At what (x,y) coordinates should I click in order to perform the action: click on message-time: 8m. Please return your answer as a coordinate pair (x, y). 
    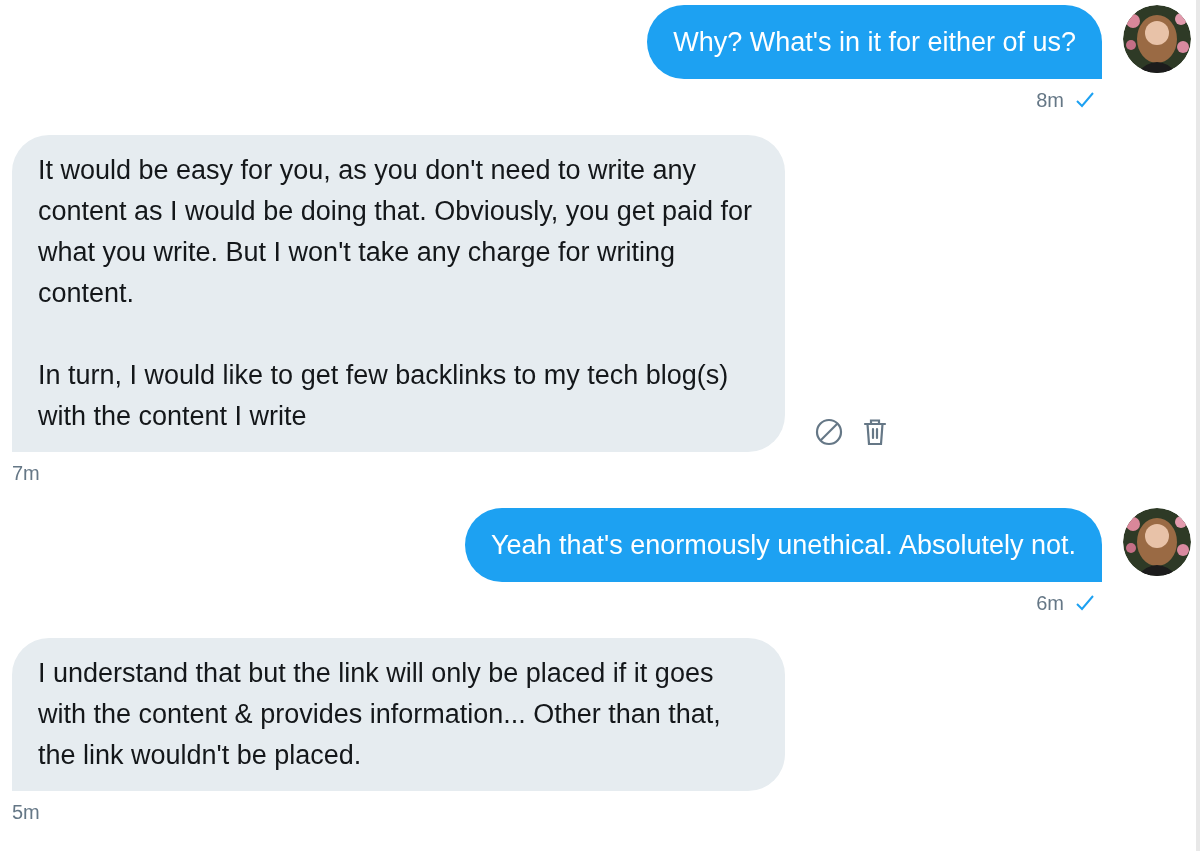
    Looking at the image, I should click on (1050, 100).